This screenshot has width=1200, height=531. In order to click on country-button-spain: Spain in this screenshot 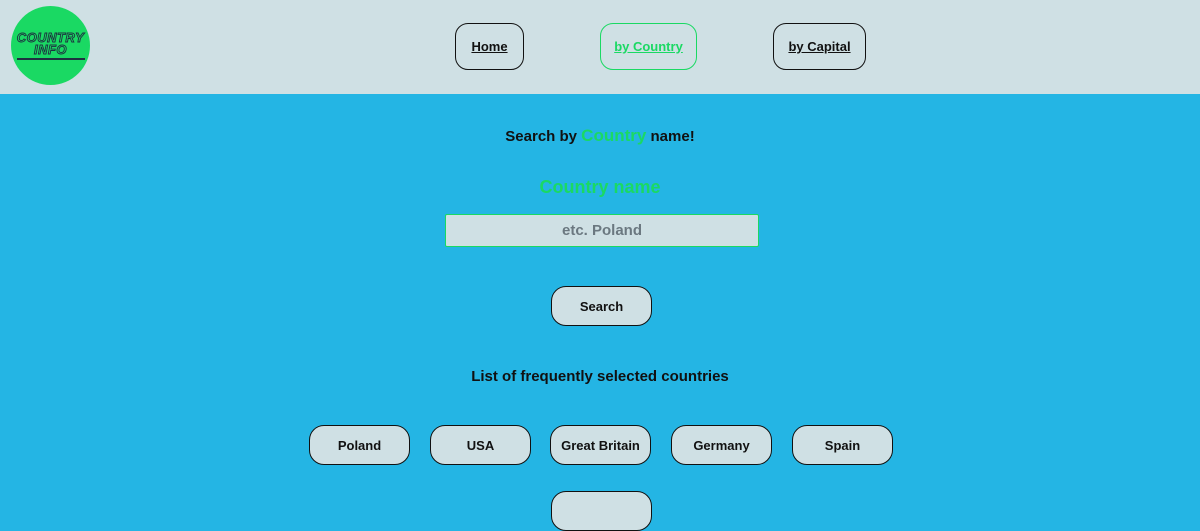, I will do `click(842, 445)`.